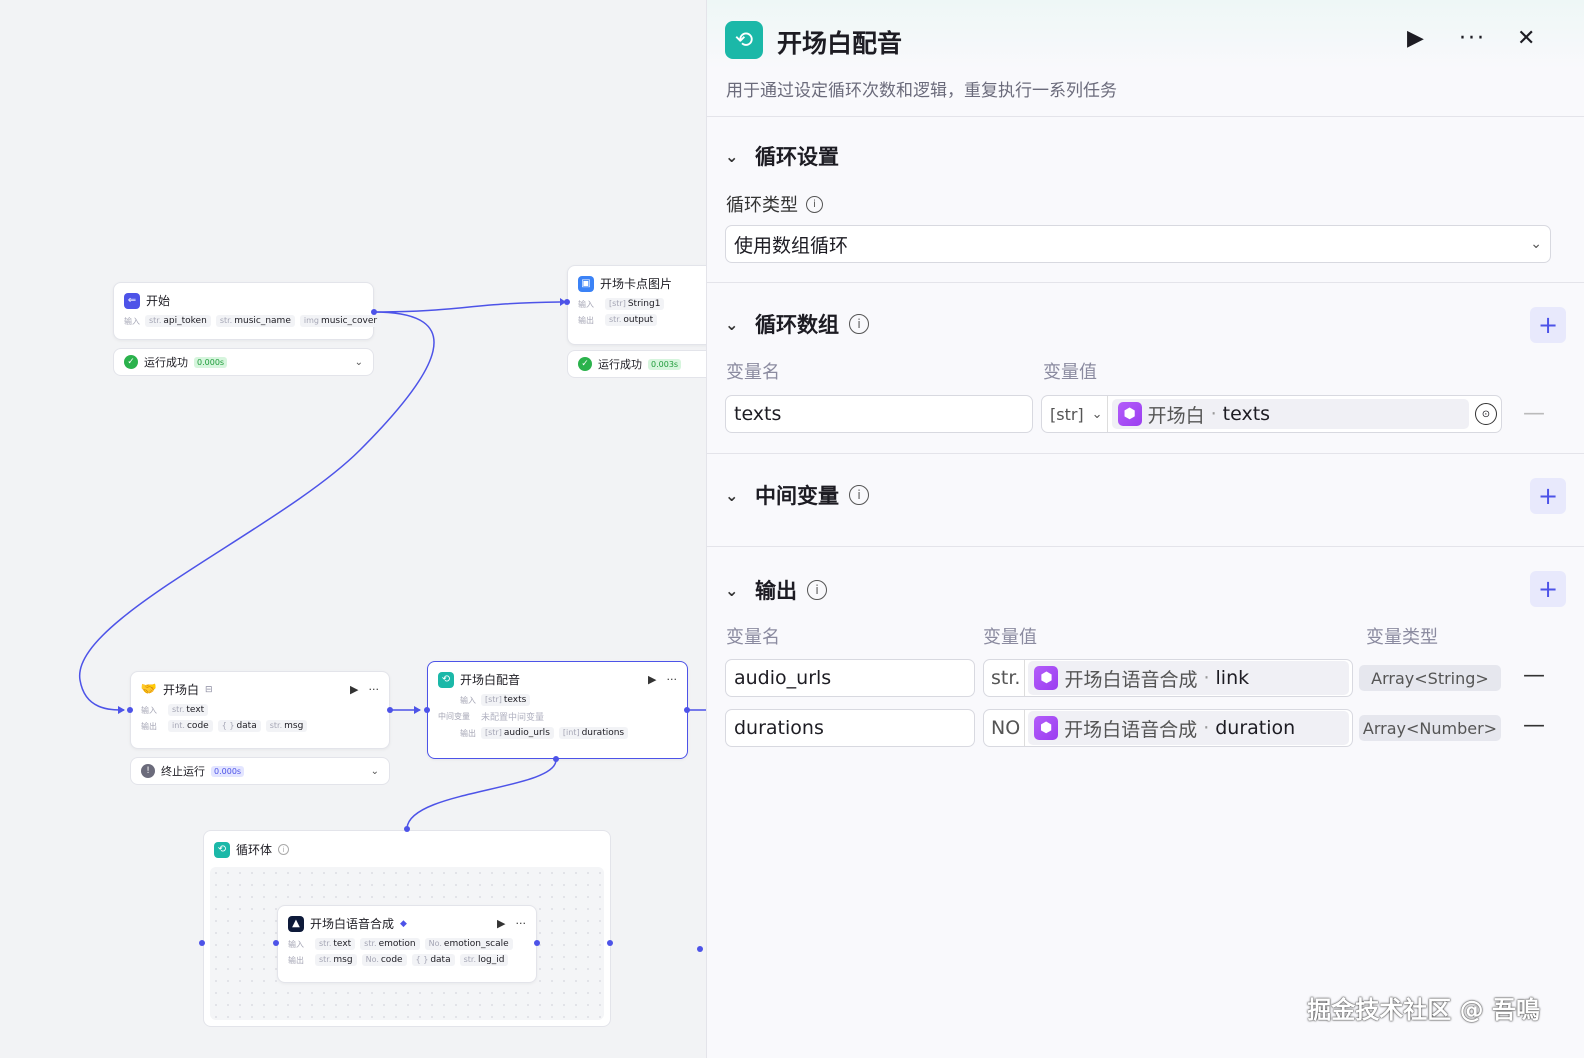 The height and width of the screenshot is (1058, 1584). What do you see at coordinates (850, 678) in the screenshot?
I see `output-name-input: audio_urls` at bounding box center [850, 678].